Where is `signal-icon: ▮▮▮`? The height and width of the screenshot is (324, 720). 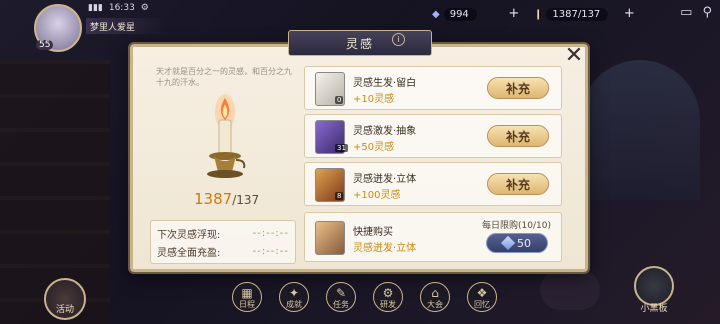
signal-icon: ▮▮▮ is located at coordinates (95, 8).